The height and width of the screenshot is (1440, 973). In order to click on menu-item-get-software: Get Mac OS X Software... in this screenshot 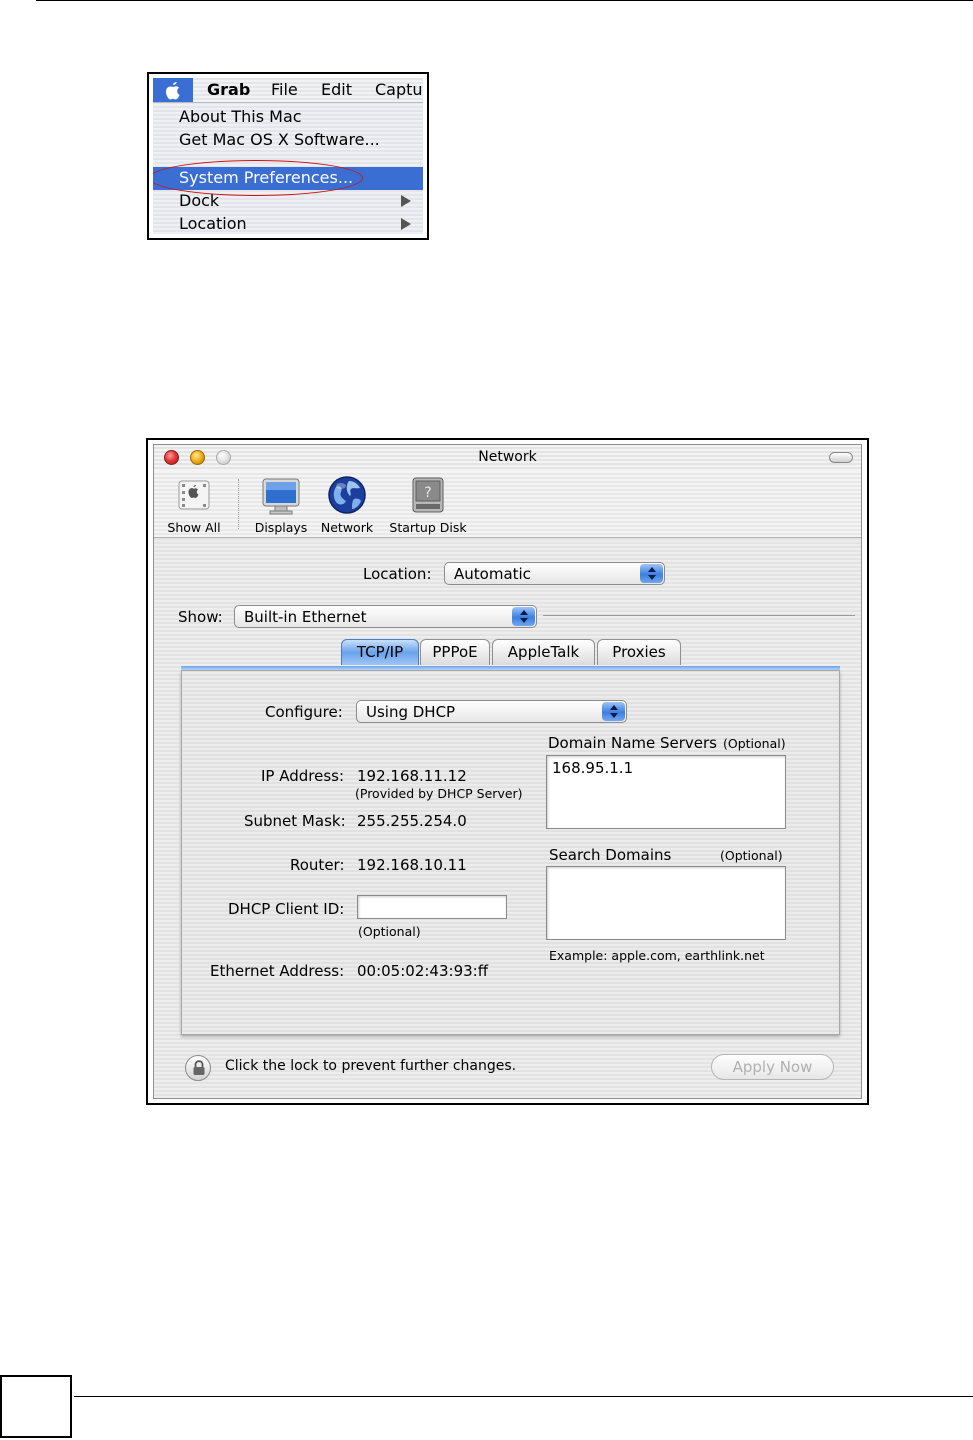, I will do `click(288, 140)`.